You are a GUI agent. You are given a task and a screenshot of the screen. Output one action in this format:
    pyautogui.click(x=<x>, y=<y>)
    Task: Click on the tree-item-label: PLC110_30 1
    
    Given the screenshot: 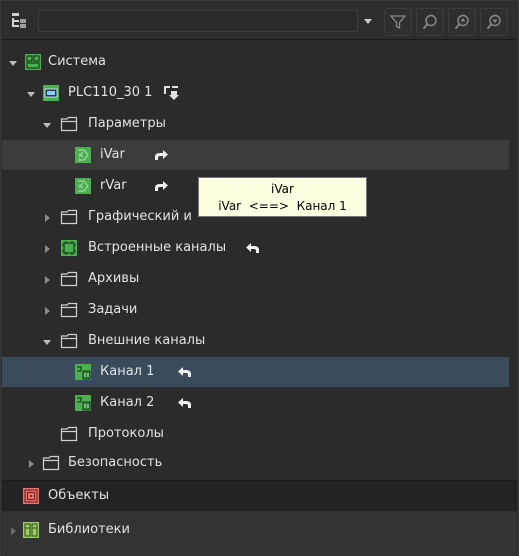 What is the action you would take?
    pyautogui.click(x=110, y=92)
    